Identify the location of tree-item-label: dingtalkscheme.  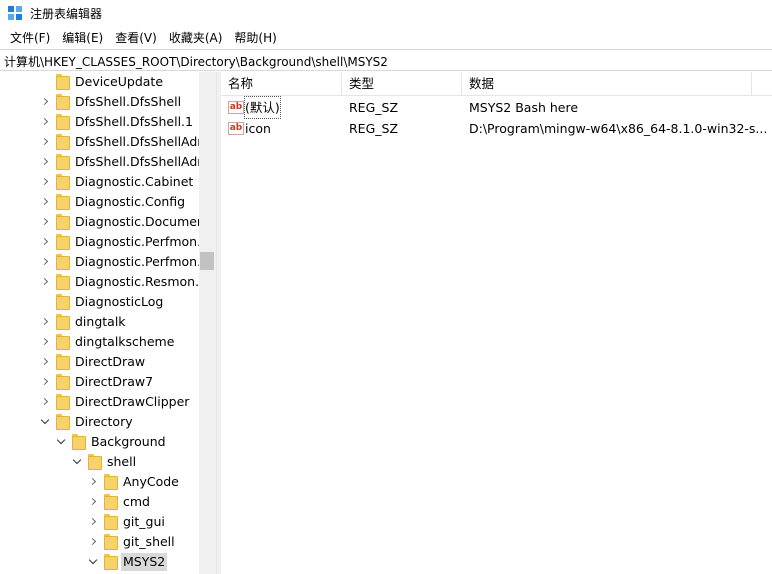
(125, 341).